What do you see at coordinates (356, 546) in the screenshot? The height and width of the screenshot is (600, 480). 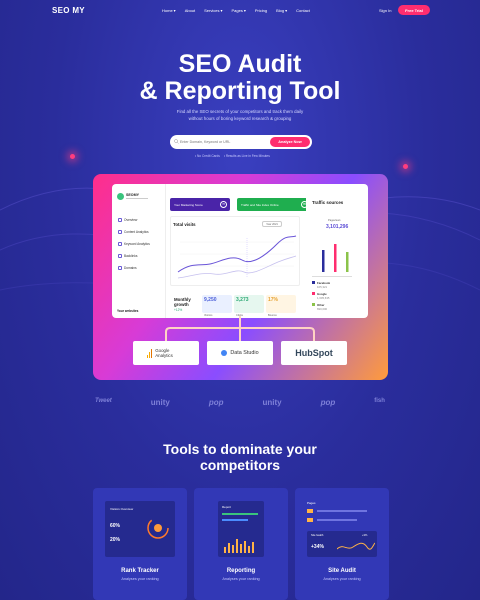 I see `audit-sparkline` at bounding box center [356, 546].